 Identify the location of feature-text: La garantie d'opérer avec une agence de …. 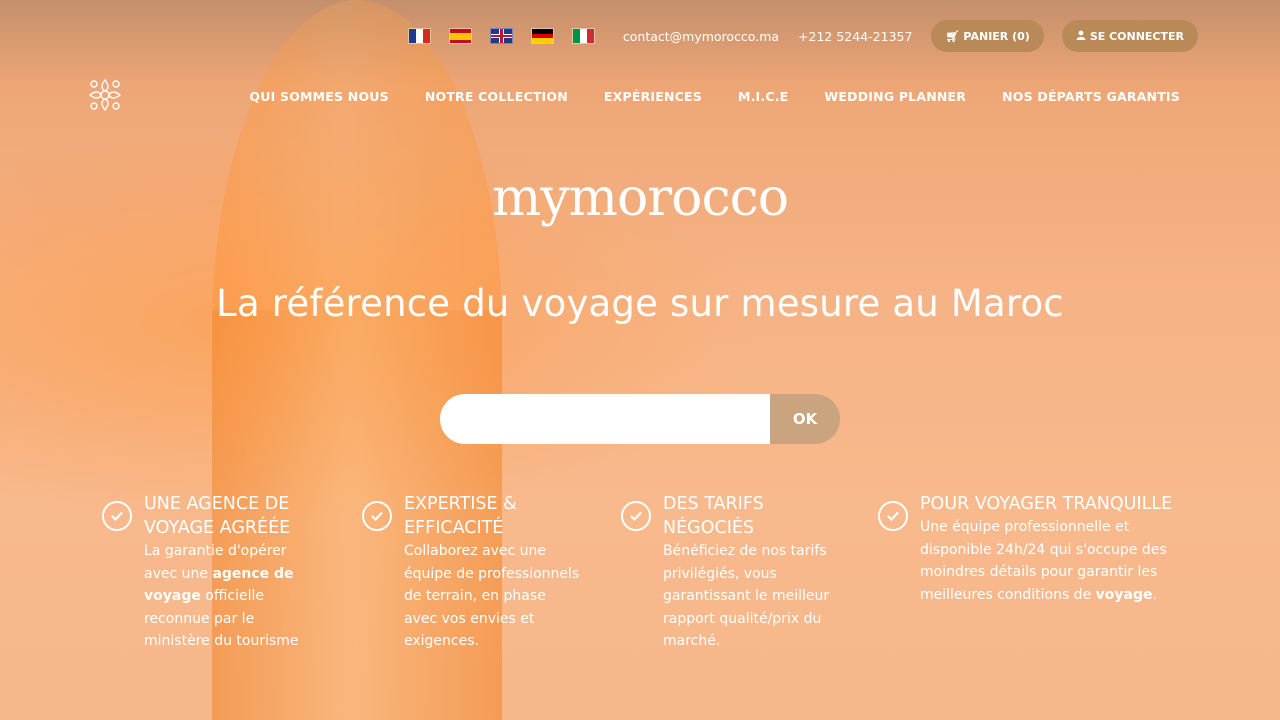
(221, 596).